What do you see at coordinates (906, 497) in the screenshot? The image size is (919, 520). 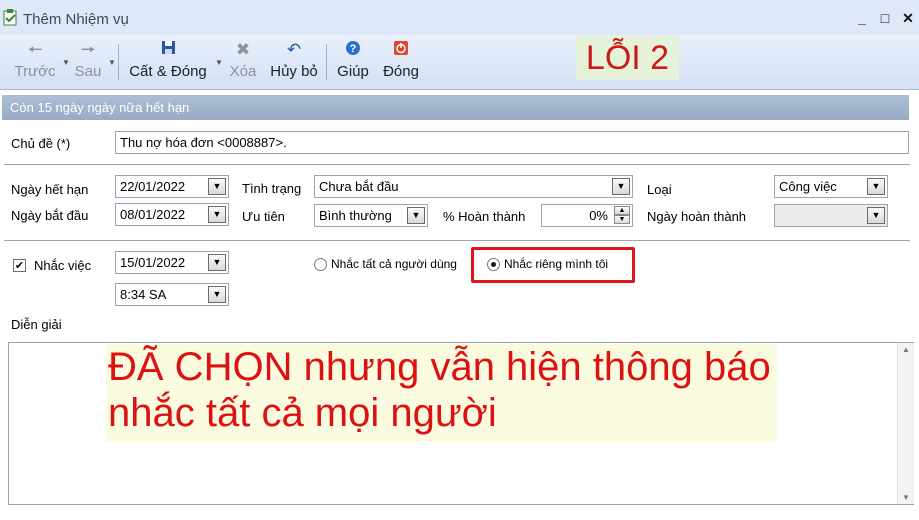 I see `scroll-down-icon: ▼` at bounding box center [906, 497].